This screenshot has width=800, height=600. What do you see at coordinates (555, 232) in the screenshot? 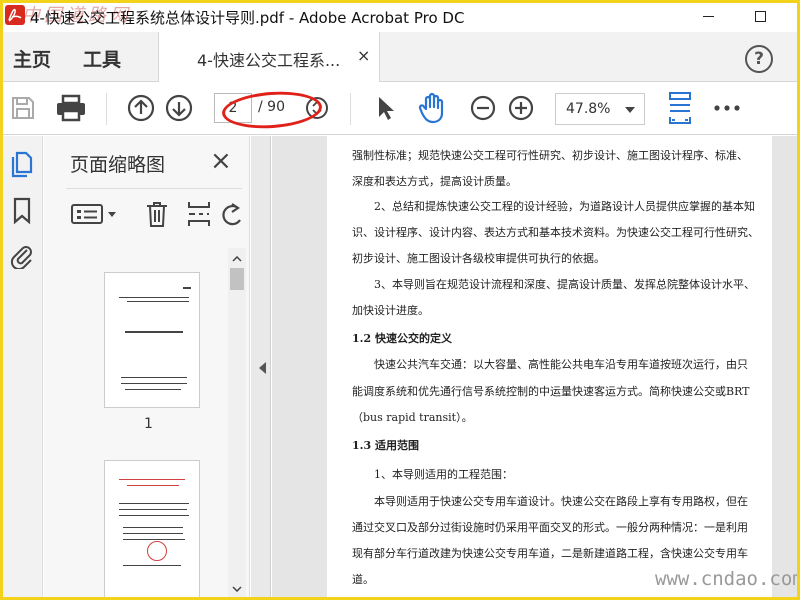
I see `document-line: 识、设计程序、设计内容、表达方式和基本技术资料。为快速公交工程可行性研究、` at bounding box center [555, 232].